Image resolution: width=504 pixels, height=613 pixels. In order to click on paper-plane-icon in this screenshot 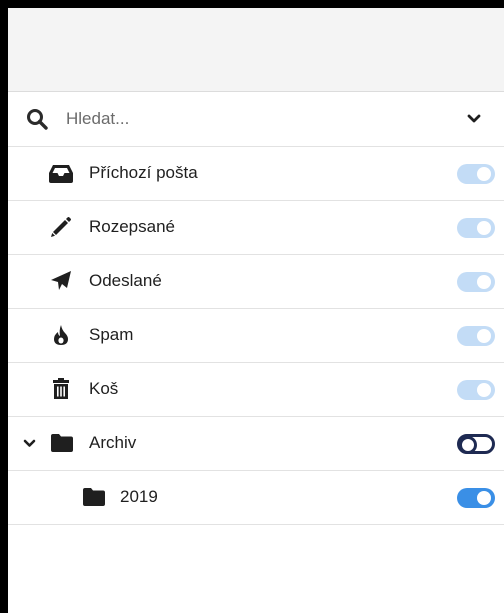, I will do `click(61, 280)`.